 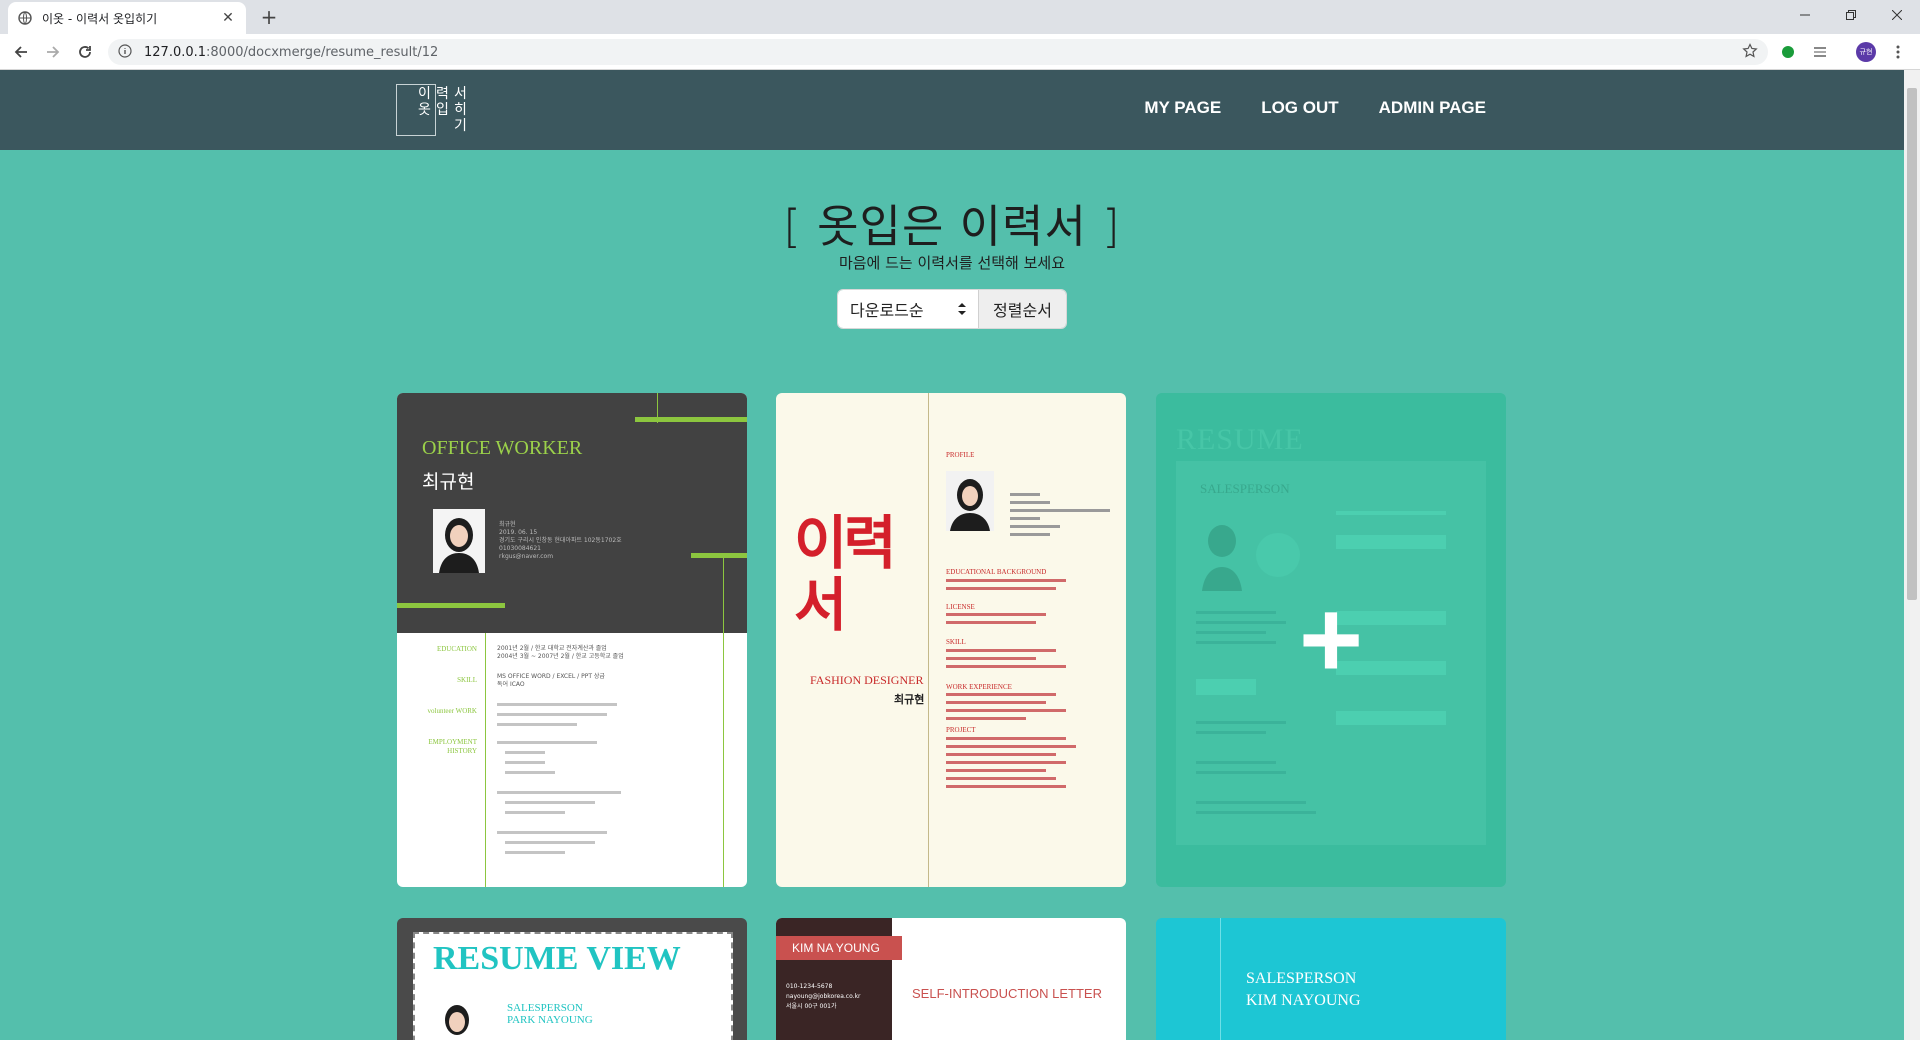 I want to click on section-education: EDUCATIONAL BACKGROUND, so click(x=996, y=572).